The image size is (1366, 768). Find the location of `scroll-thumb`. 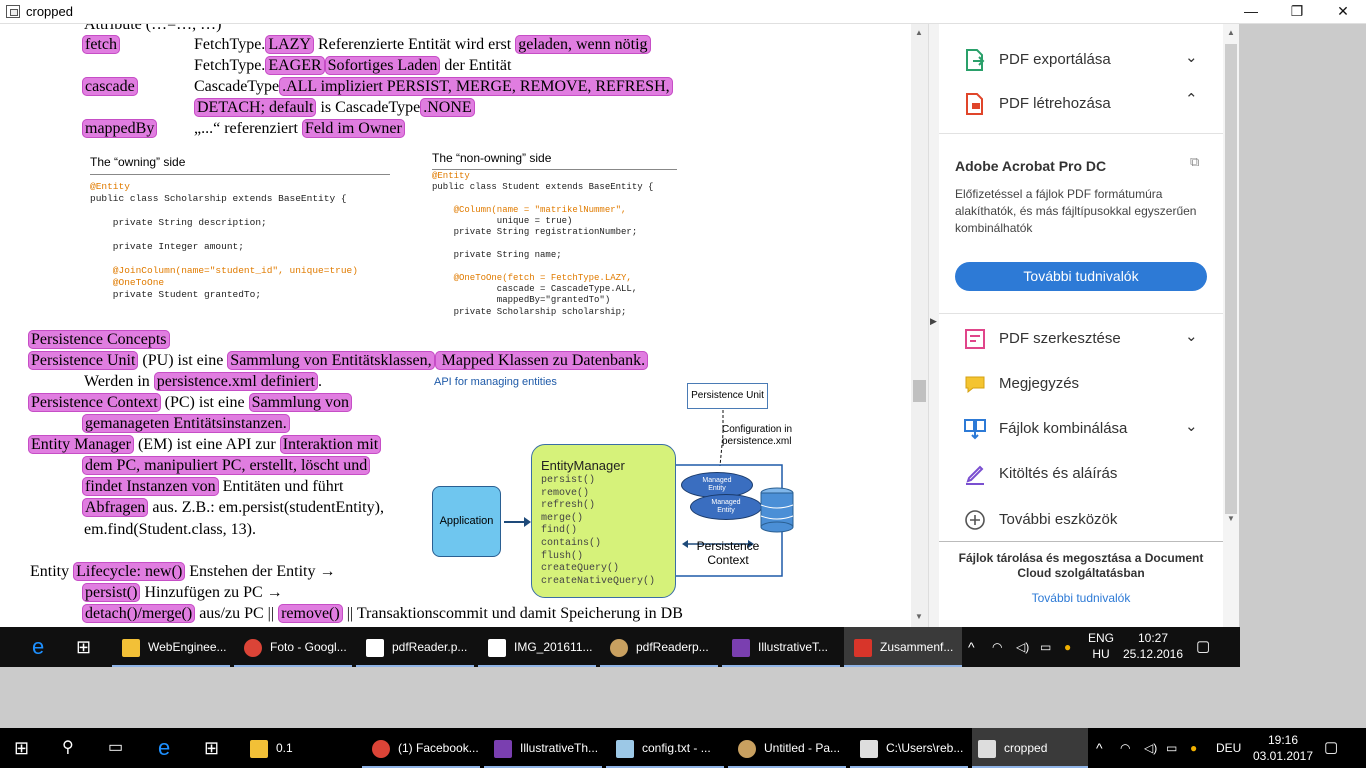

scroll-thumb is located at coordinates (919, 391).